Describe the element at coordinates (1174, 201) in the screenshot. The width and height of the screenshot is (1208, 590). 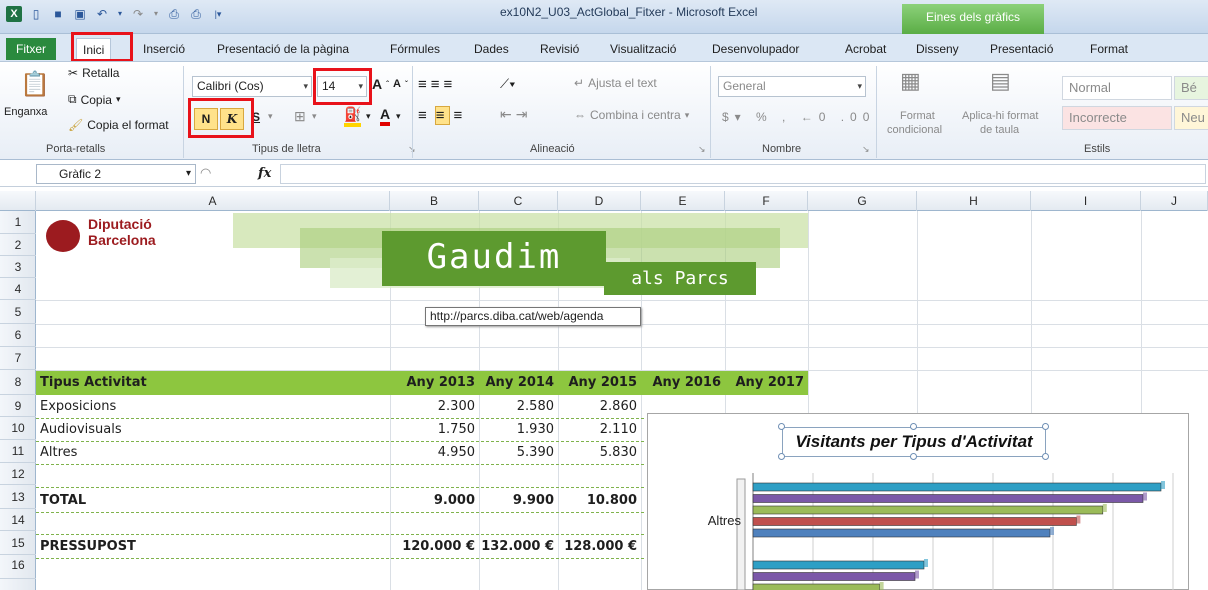
I see `column-header-j: J` at that location.